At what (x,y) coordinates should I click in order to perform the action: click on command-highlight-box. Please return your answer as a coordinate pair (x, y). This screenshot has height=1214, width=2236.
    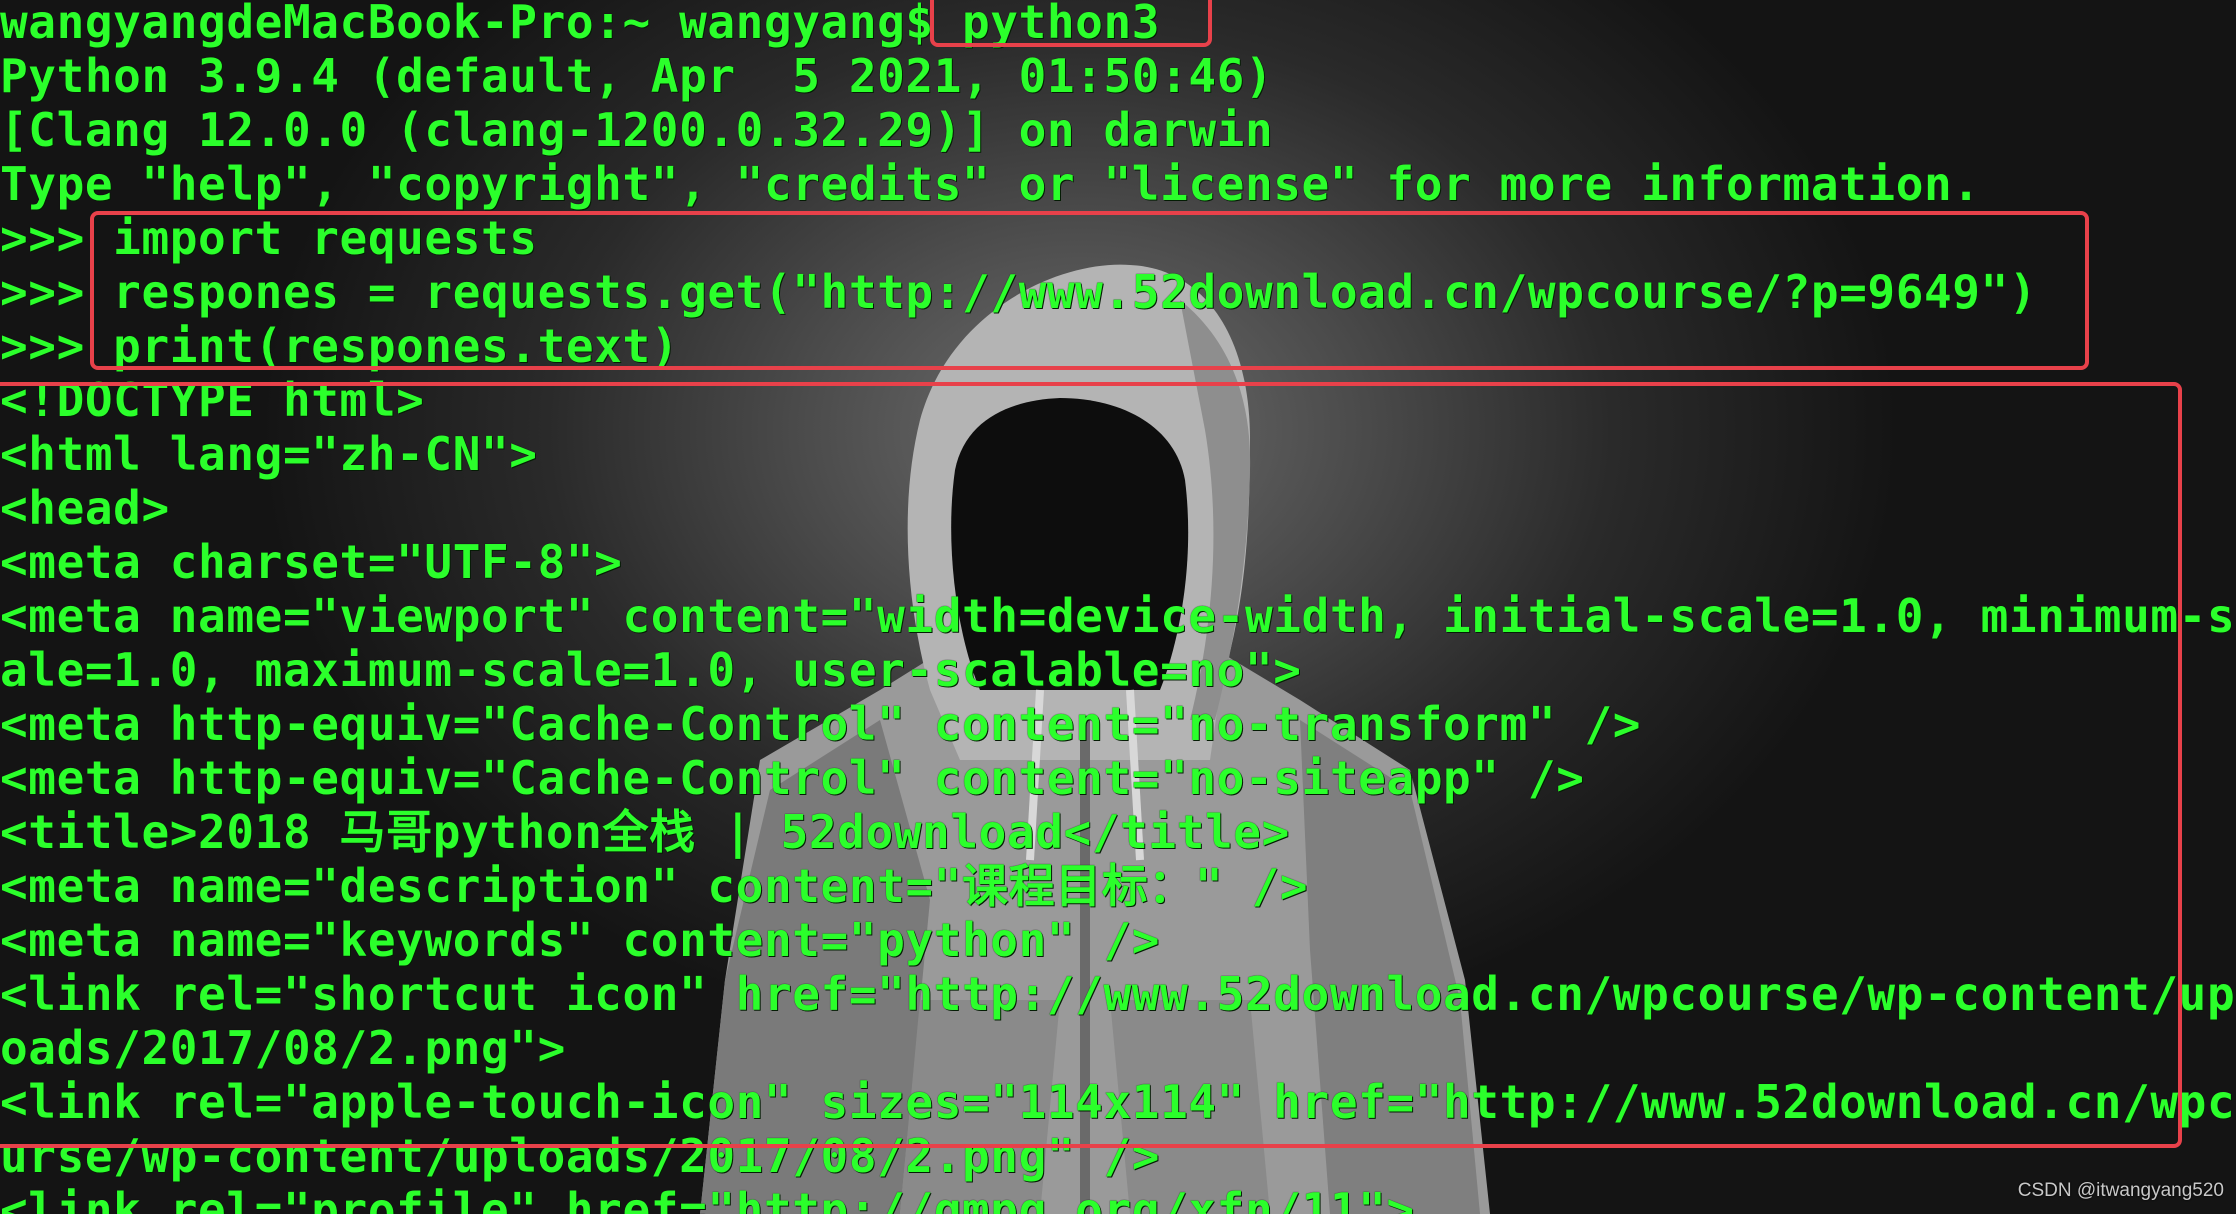
    Looking at the image, I should click on (1071, 23).